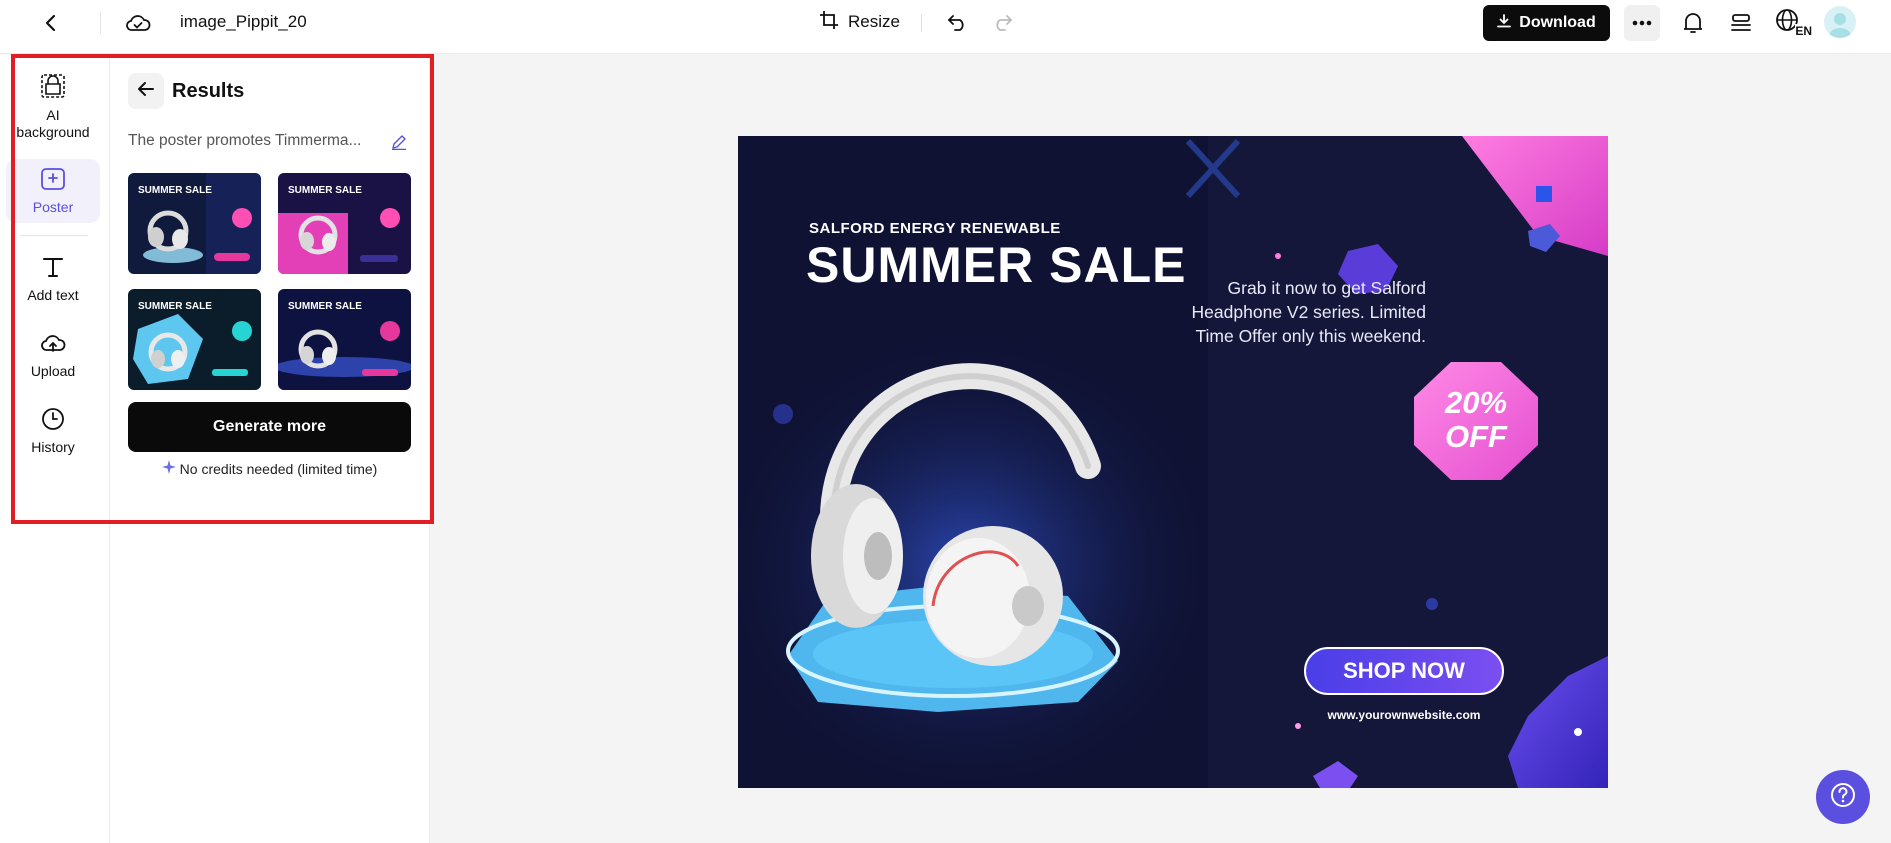  What do you see at coordinates (1002, 22) in the screenshot?
I see `redo-icon` at bounding box center [1002, 22].